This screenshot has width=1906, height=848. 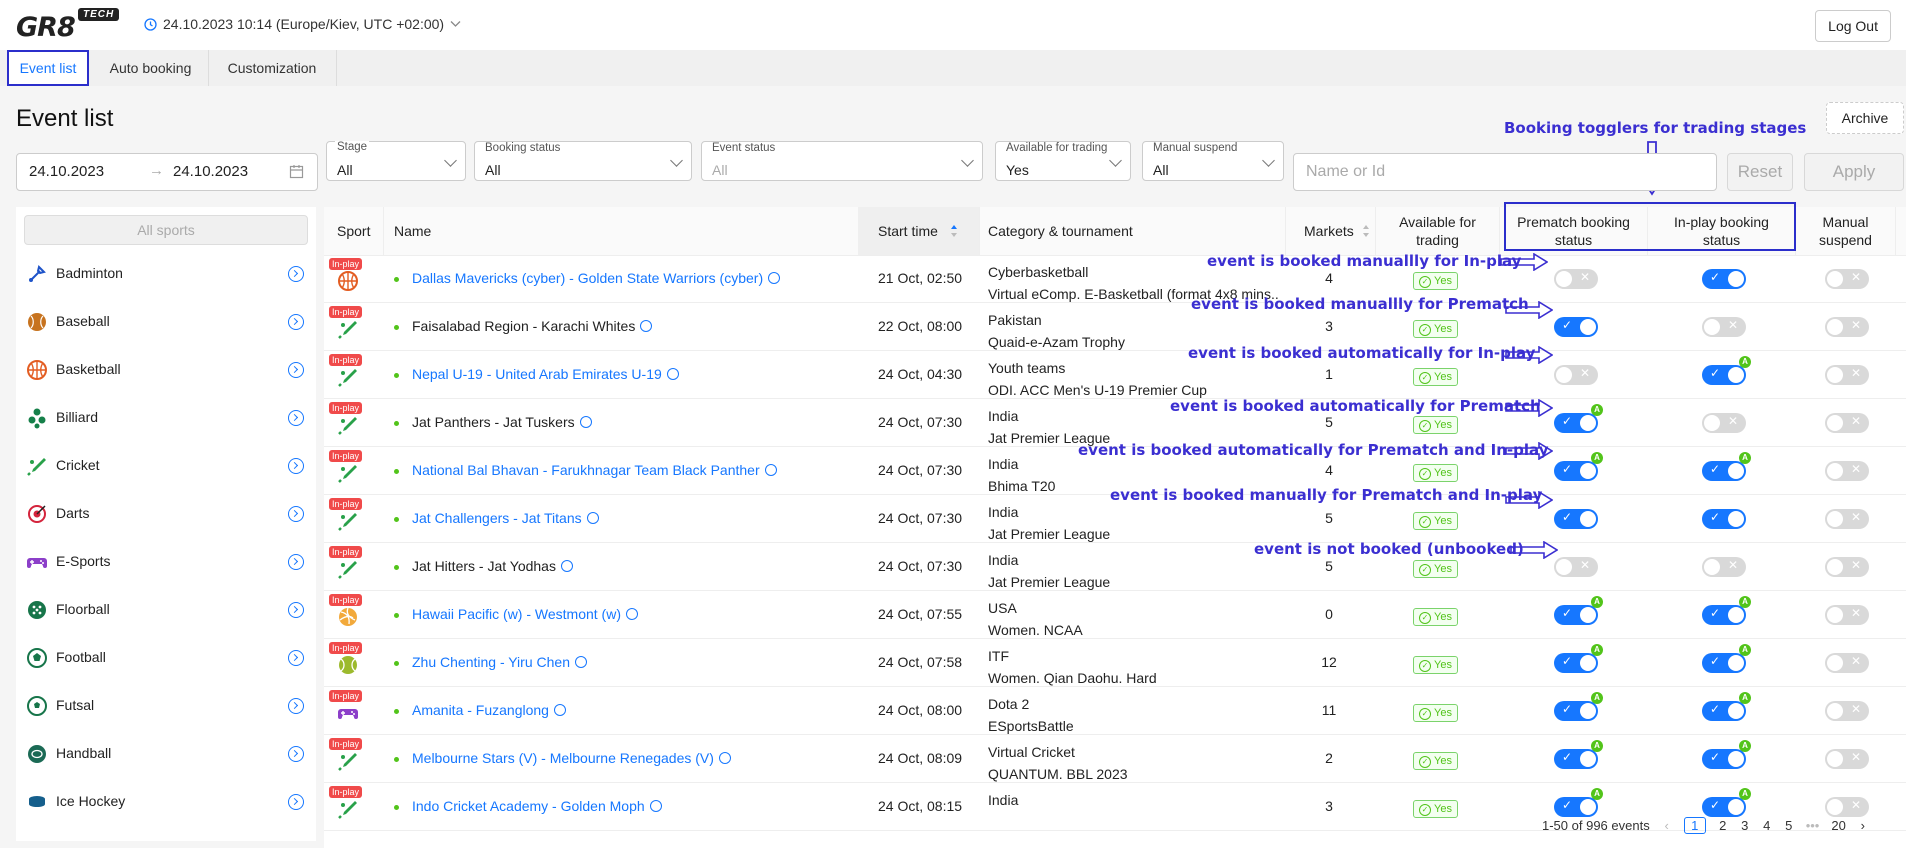 What do you see at coordinates (1760, 172) in the screenshot?
I see `reset-button: Reset` at bounding box center [1760, 172].